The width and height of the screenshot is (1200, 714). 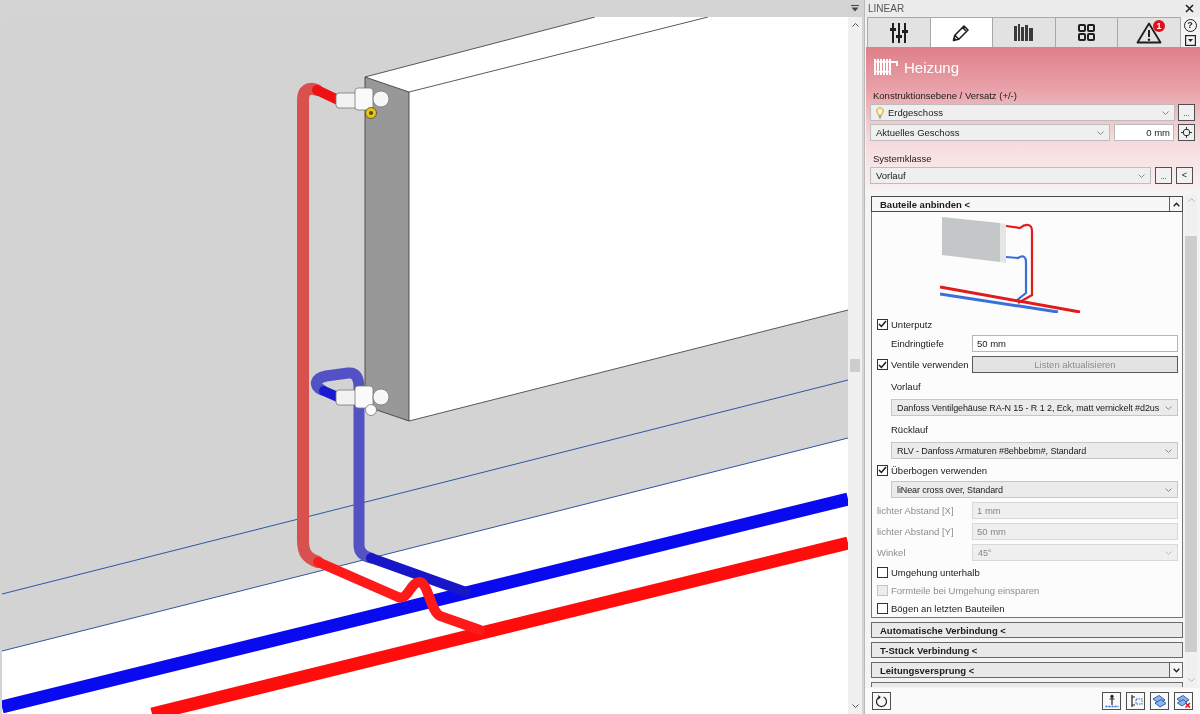 What do you see at coordinates (886, 8) in the screenshot?
I see `panel-title: LINEAR` at bounding box center [886, 8].